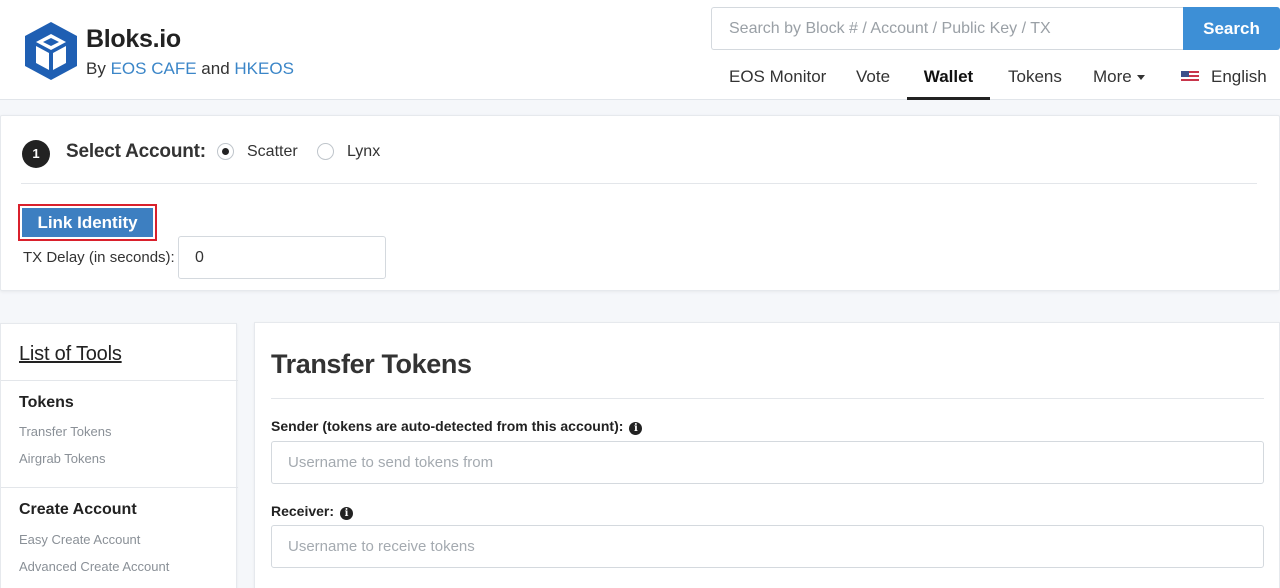 The width and height of the screenshot is (1280, 588). Describe the element at coordinates (133, 39) in the screenshot. I see `brand-title: Bloks.io` at that location.